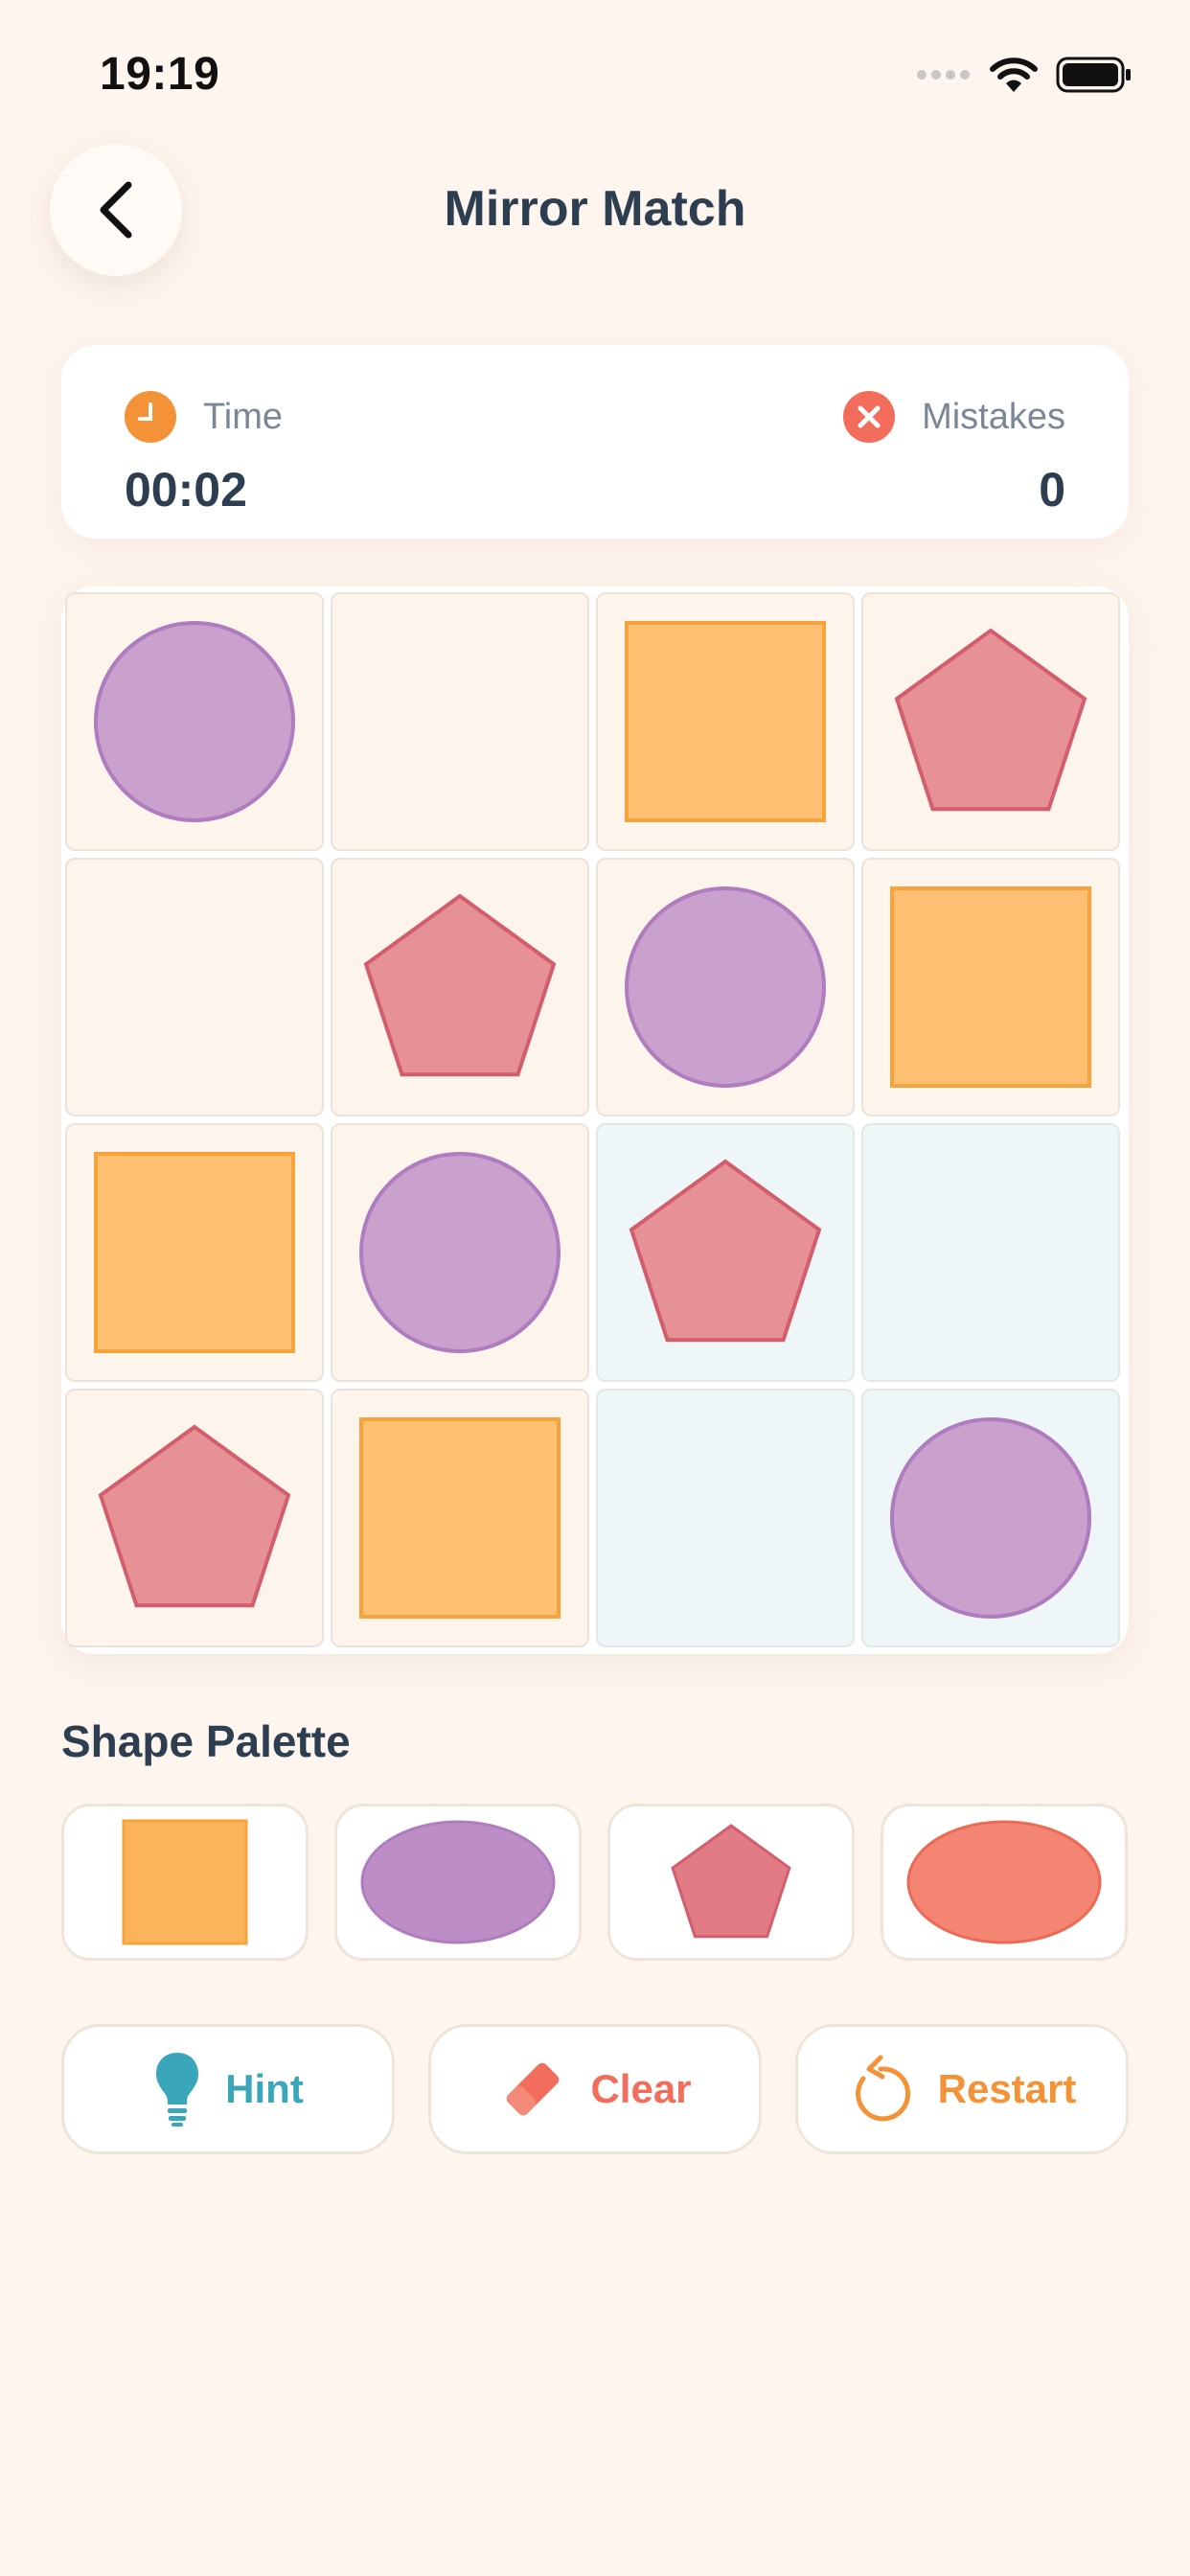  I want to click on board-cell-r2-c2, so click(460, 987).